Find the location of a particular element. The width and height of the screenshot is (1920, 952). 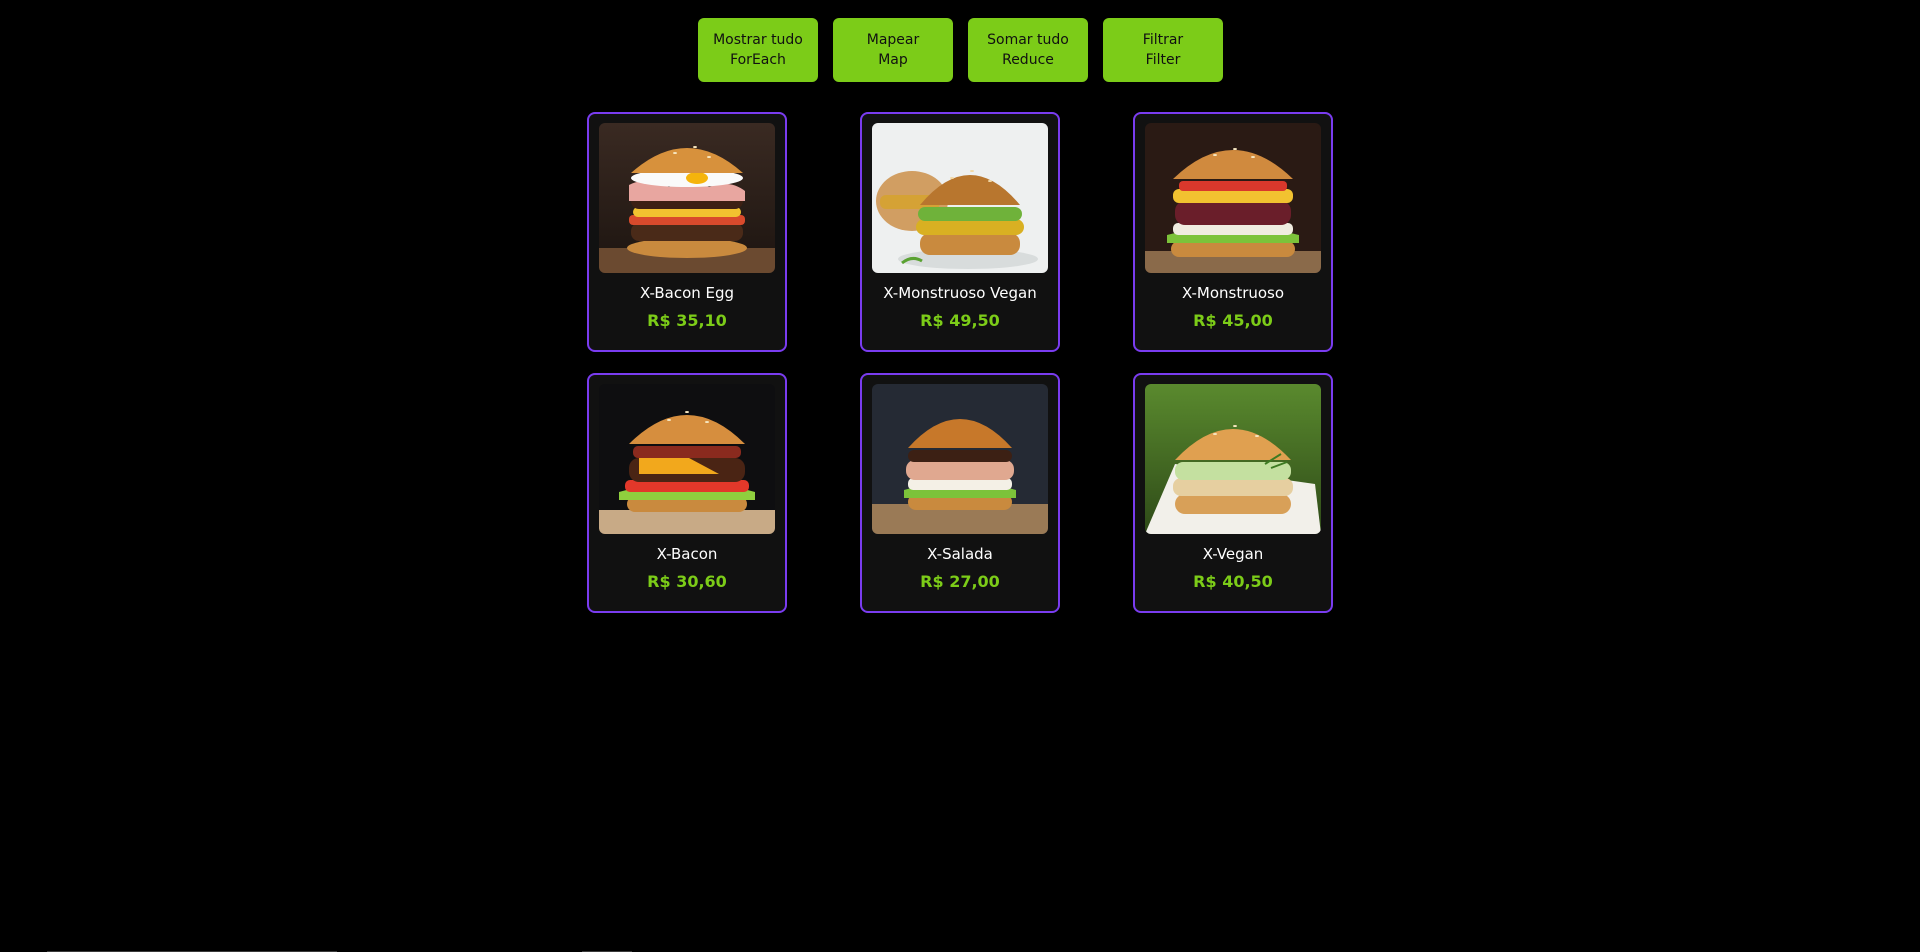

button-label-line2: Filter is located at coordinates (1163, 60).